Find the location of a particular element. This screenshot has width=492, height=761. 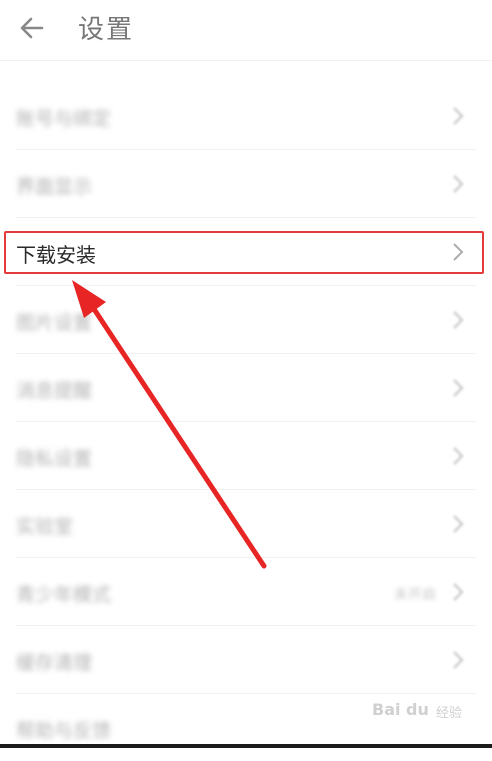

watermark-text: 经验 is located at coordinates (449, 713).